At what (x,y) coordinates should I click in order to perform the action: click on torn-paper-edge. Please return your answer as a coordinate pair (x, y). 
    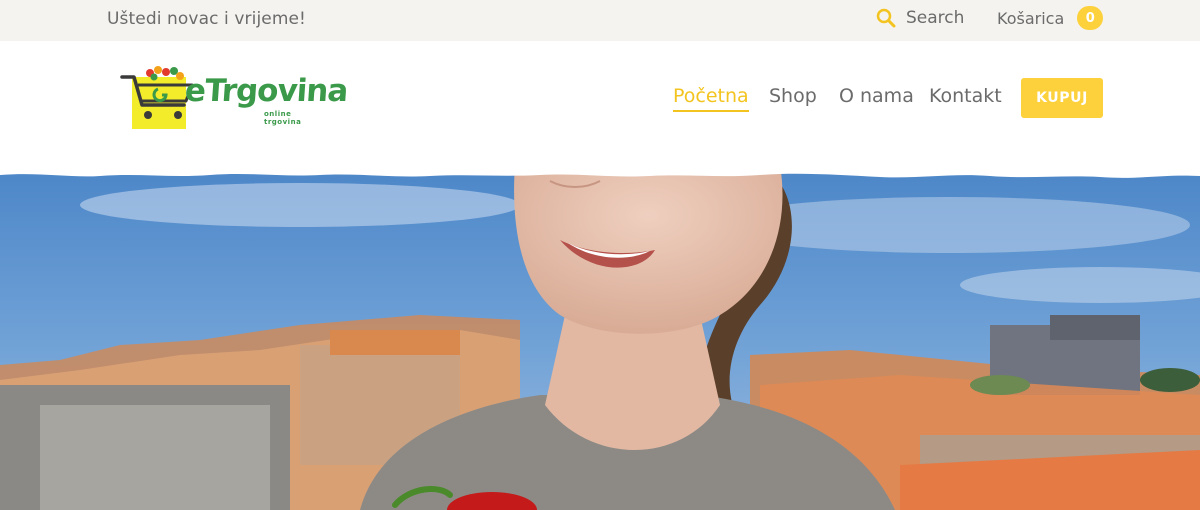
    Looking at the image, I should click on (600, 164).